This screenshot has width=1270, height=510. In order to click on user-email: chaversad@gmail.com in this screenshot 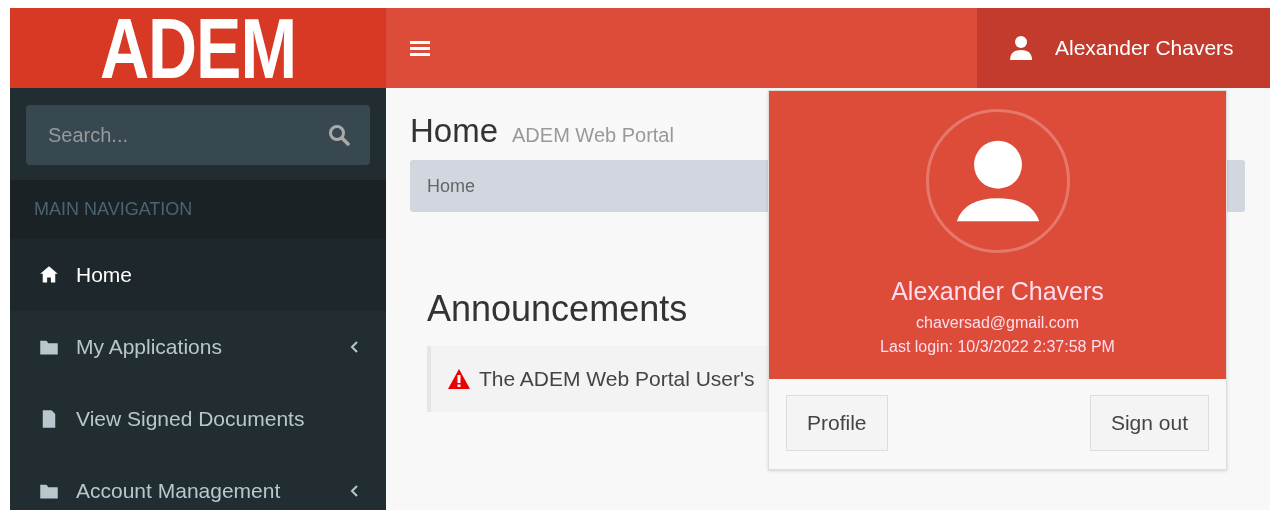, I will do `click(997, 323)`.